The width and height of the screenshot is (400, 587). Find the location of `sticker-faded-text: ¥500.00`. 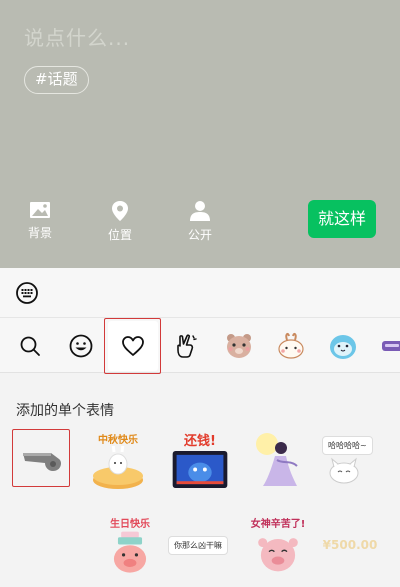

sticker-faded-text: ¥500.00 is located at coordinates (350, 545).